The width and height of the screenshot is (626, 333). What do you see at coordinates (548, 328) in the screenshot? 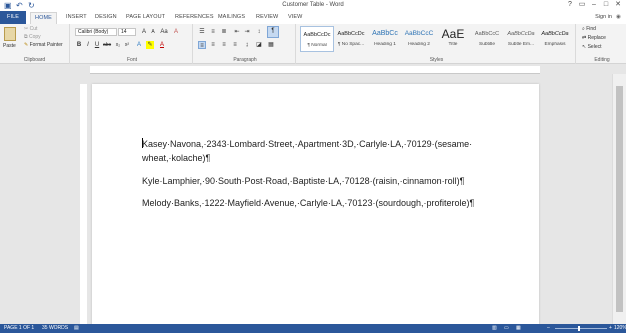
I see `zoom-out-button: –` at bounding box center [548, 328].